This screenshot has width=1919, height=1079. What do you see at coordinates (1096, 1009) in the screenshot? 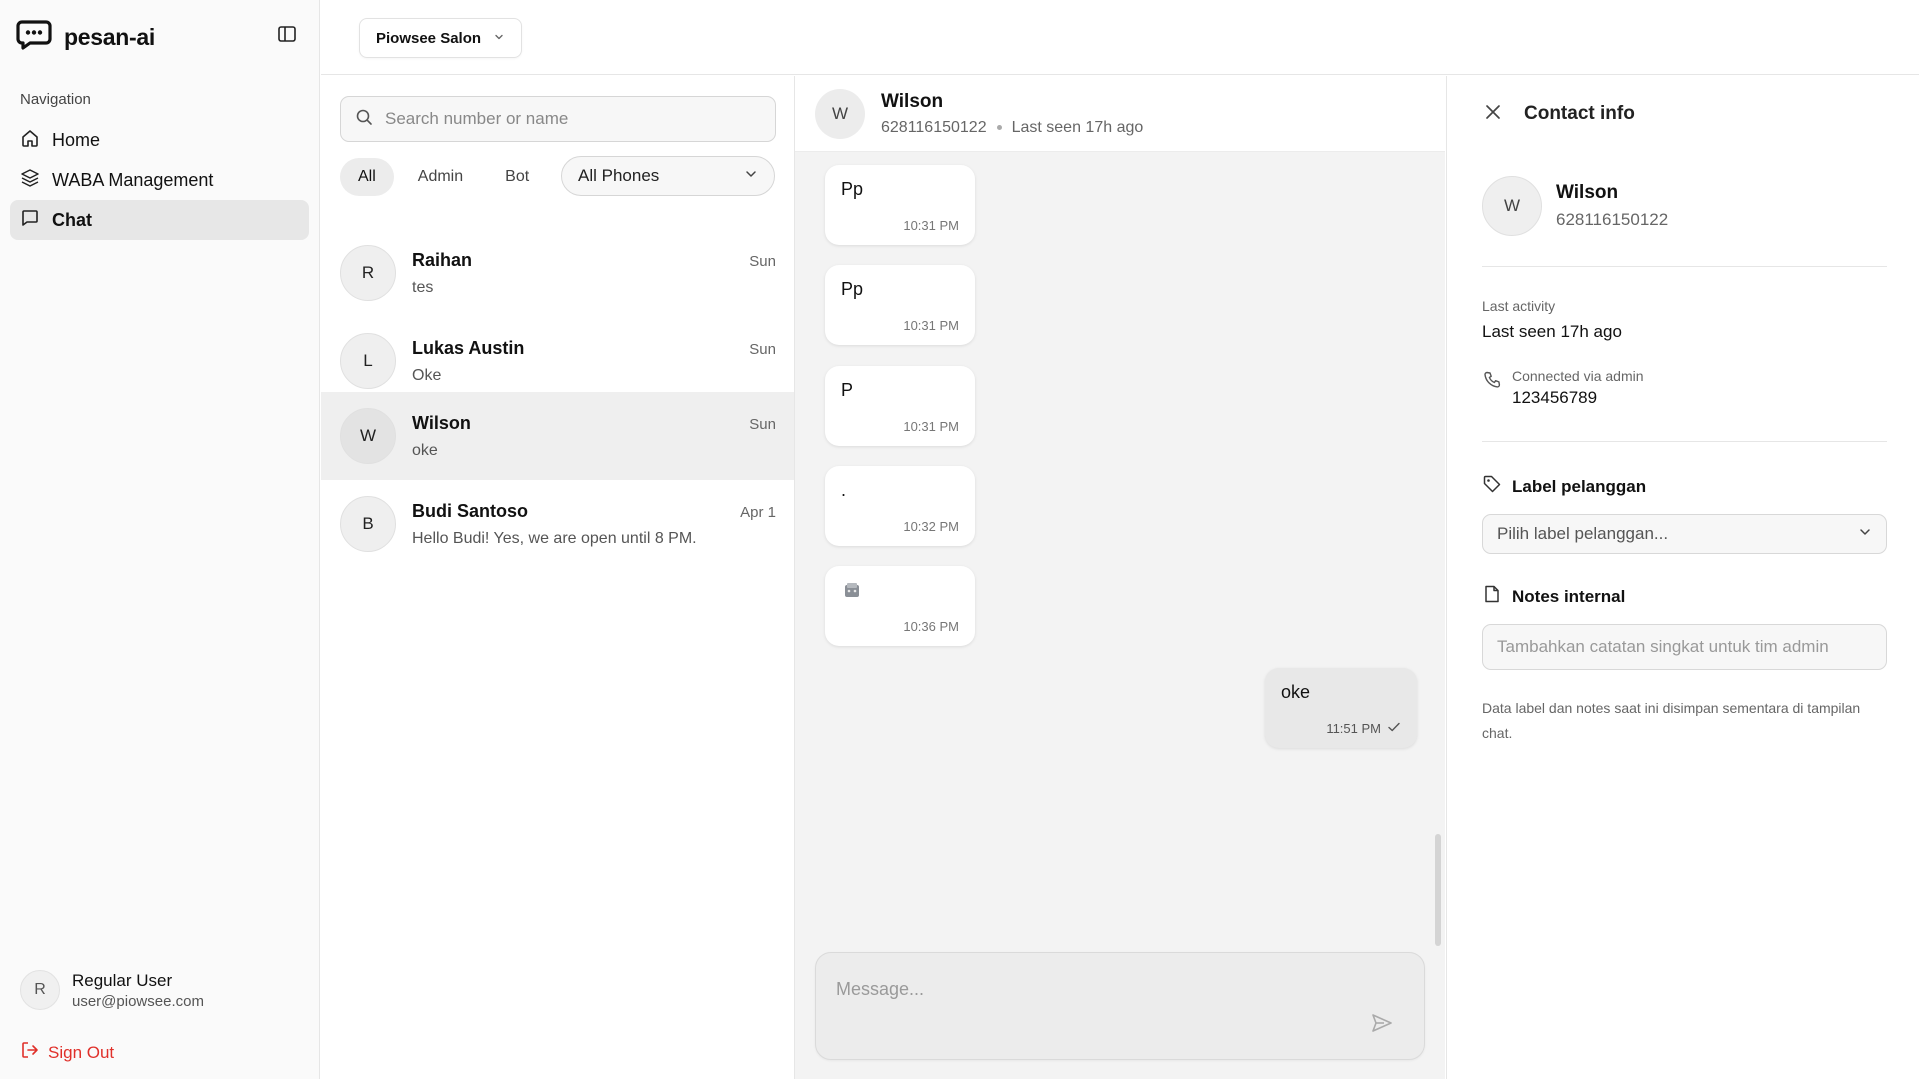
I see `message-input` at bounding box center [1096, 1009].